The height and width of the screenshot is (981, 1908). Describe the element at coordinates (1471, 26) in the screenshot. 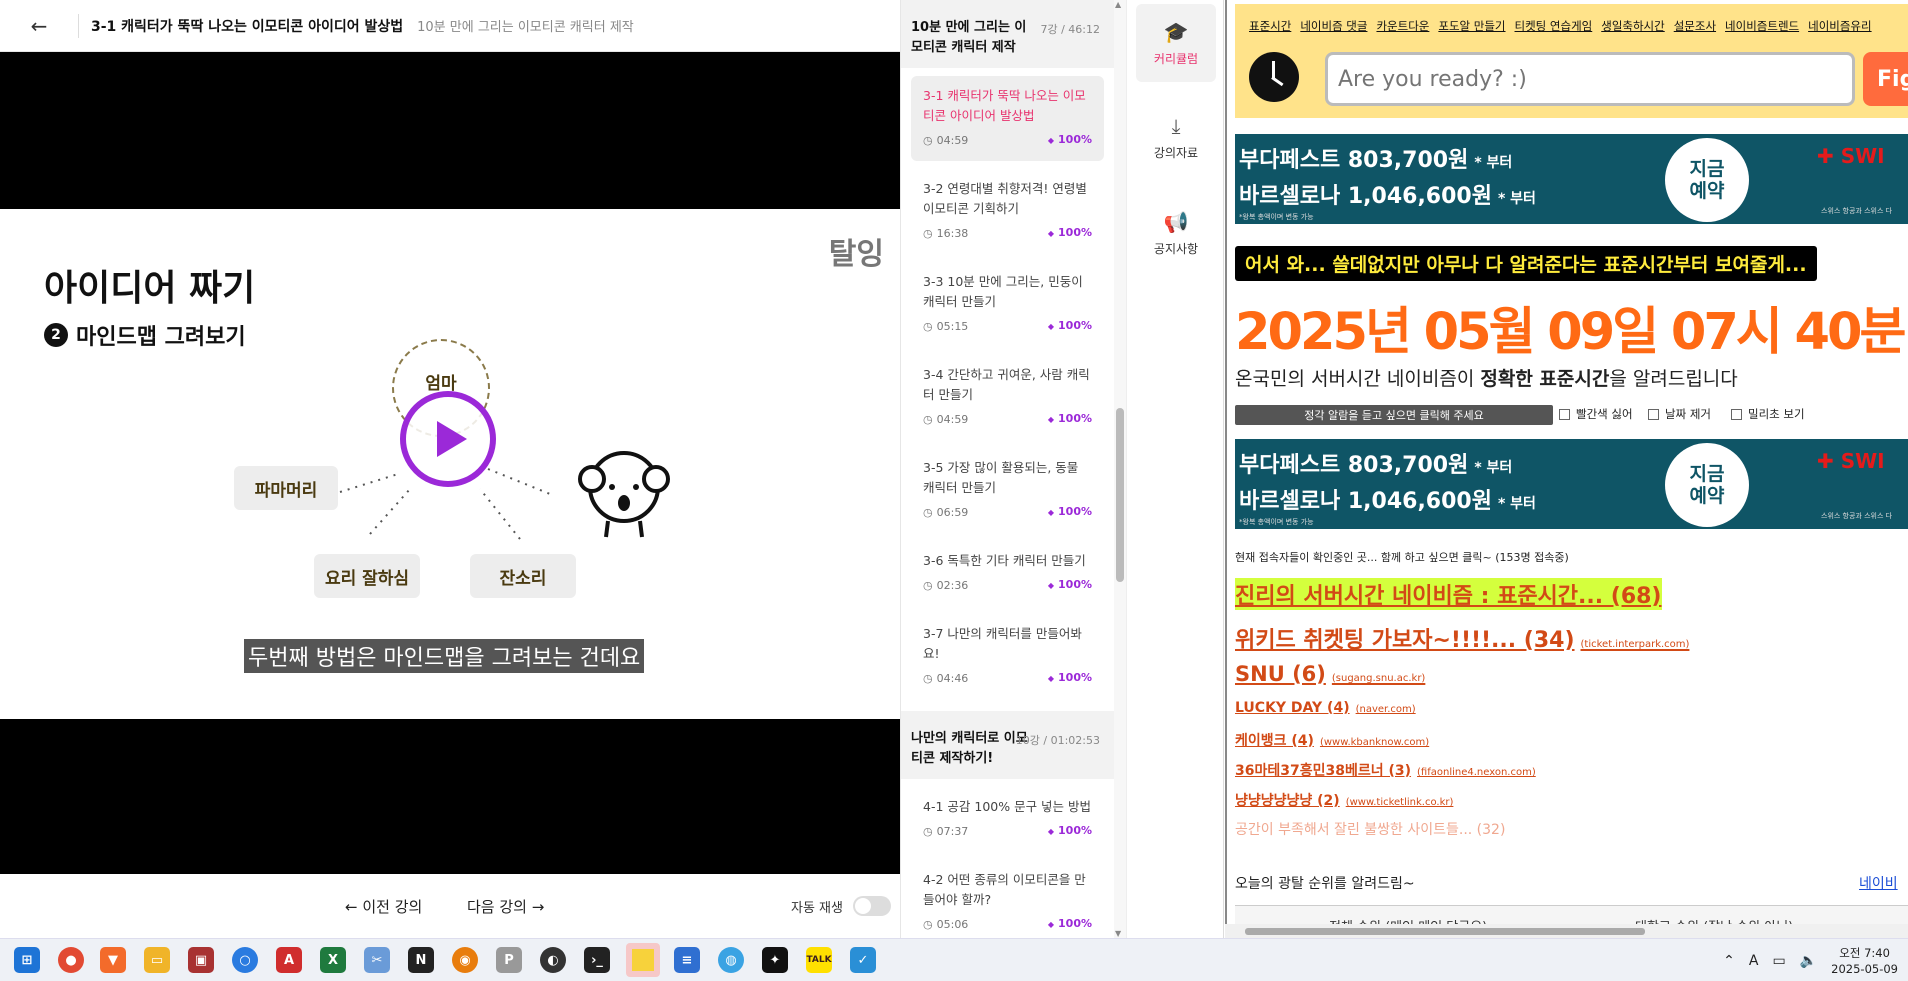

I see `nav-link: 포도알 만들기` at that location.